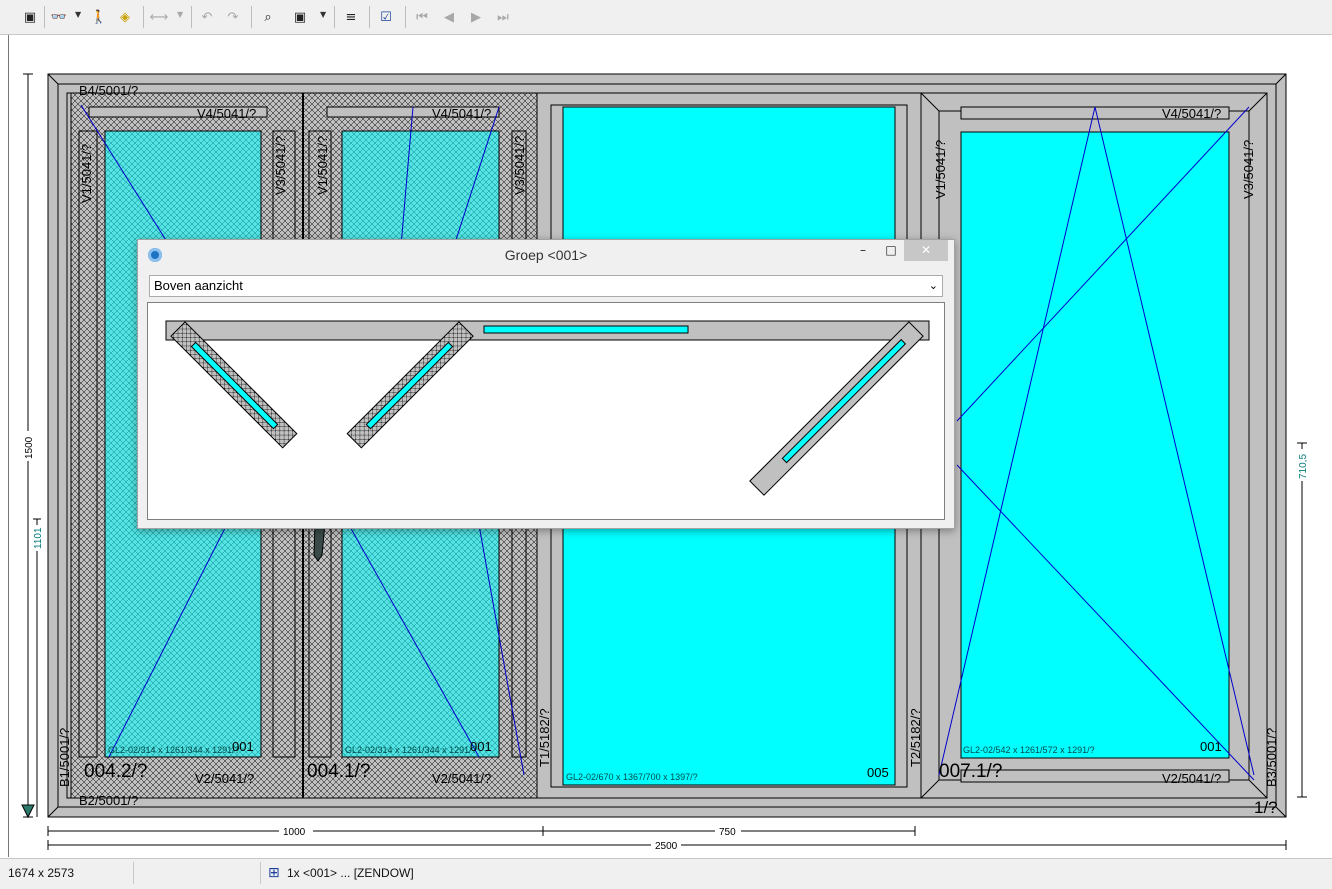 The height and width of the screenshot is (889, 1332). I want to click on redo-icon: ↷, so click(233, 17).